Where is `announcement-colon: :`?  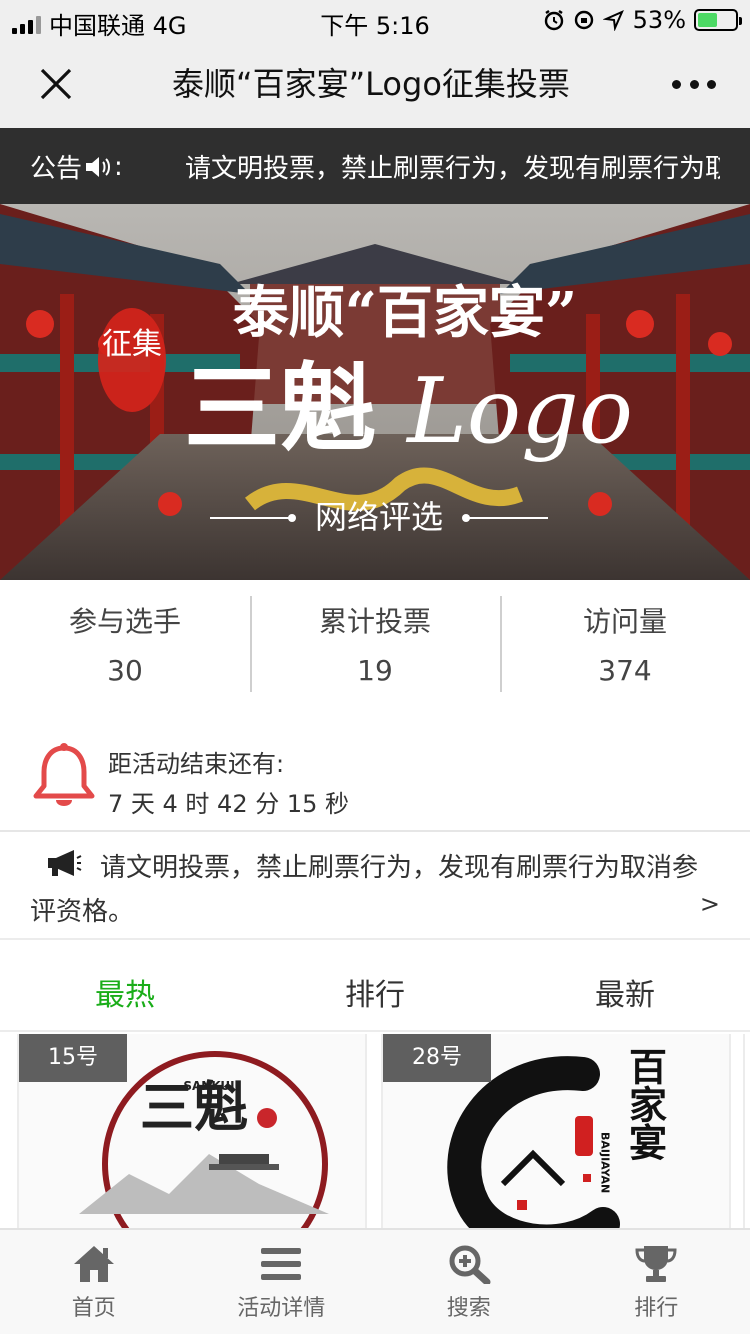 announcement-colon: : is located at coordinates (118, 166).